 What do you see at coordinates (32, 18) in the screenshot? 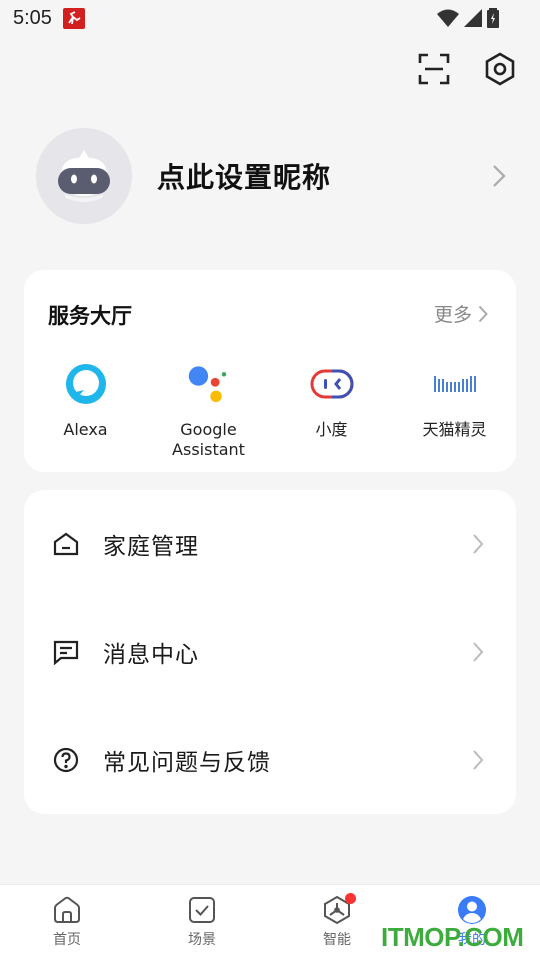
I see `status-time: 5:05` at bounding box center [32, 18].